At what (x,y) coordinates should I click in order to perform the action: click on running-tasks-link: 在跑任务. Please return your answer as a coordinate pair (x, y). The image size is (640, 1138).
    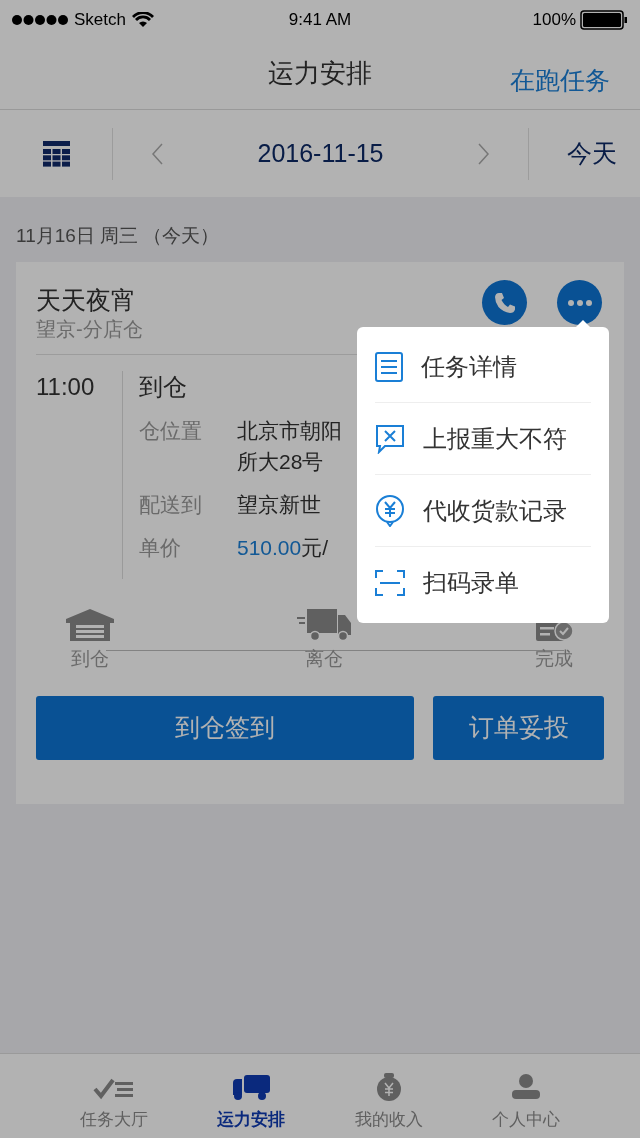
    Looking at the image, I should click on (560, 81).